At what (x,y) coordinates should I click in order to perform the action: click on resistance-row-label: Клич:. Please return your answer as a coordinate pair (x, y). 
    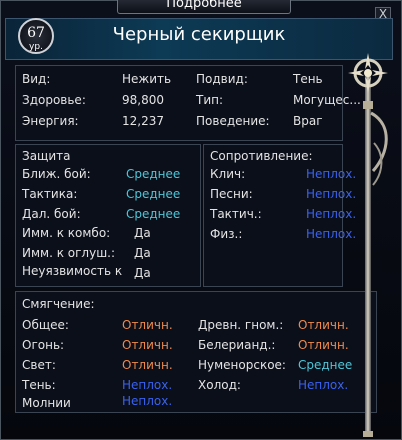
    Looking at the image, I should click on (228, 174).